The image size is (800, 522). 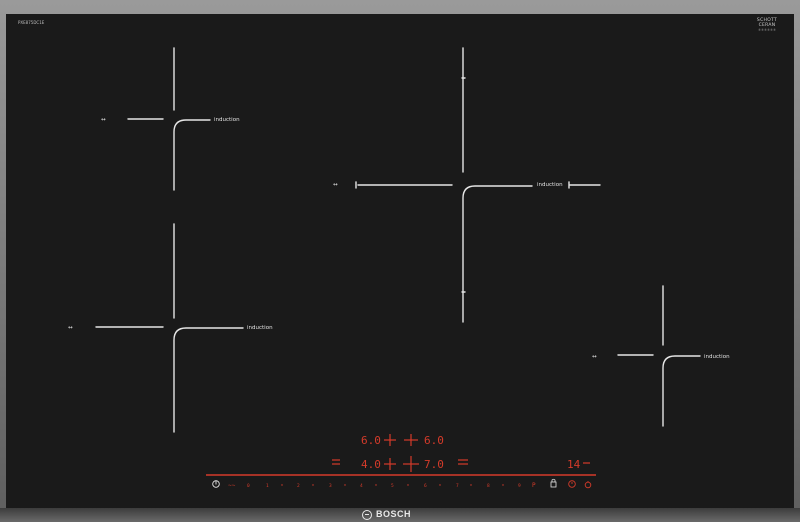 I want to click on scale-0: 0, so click(x=248, y=486).